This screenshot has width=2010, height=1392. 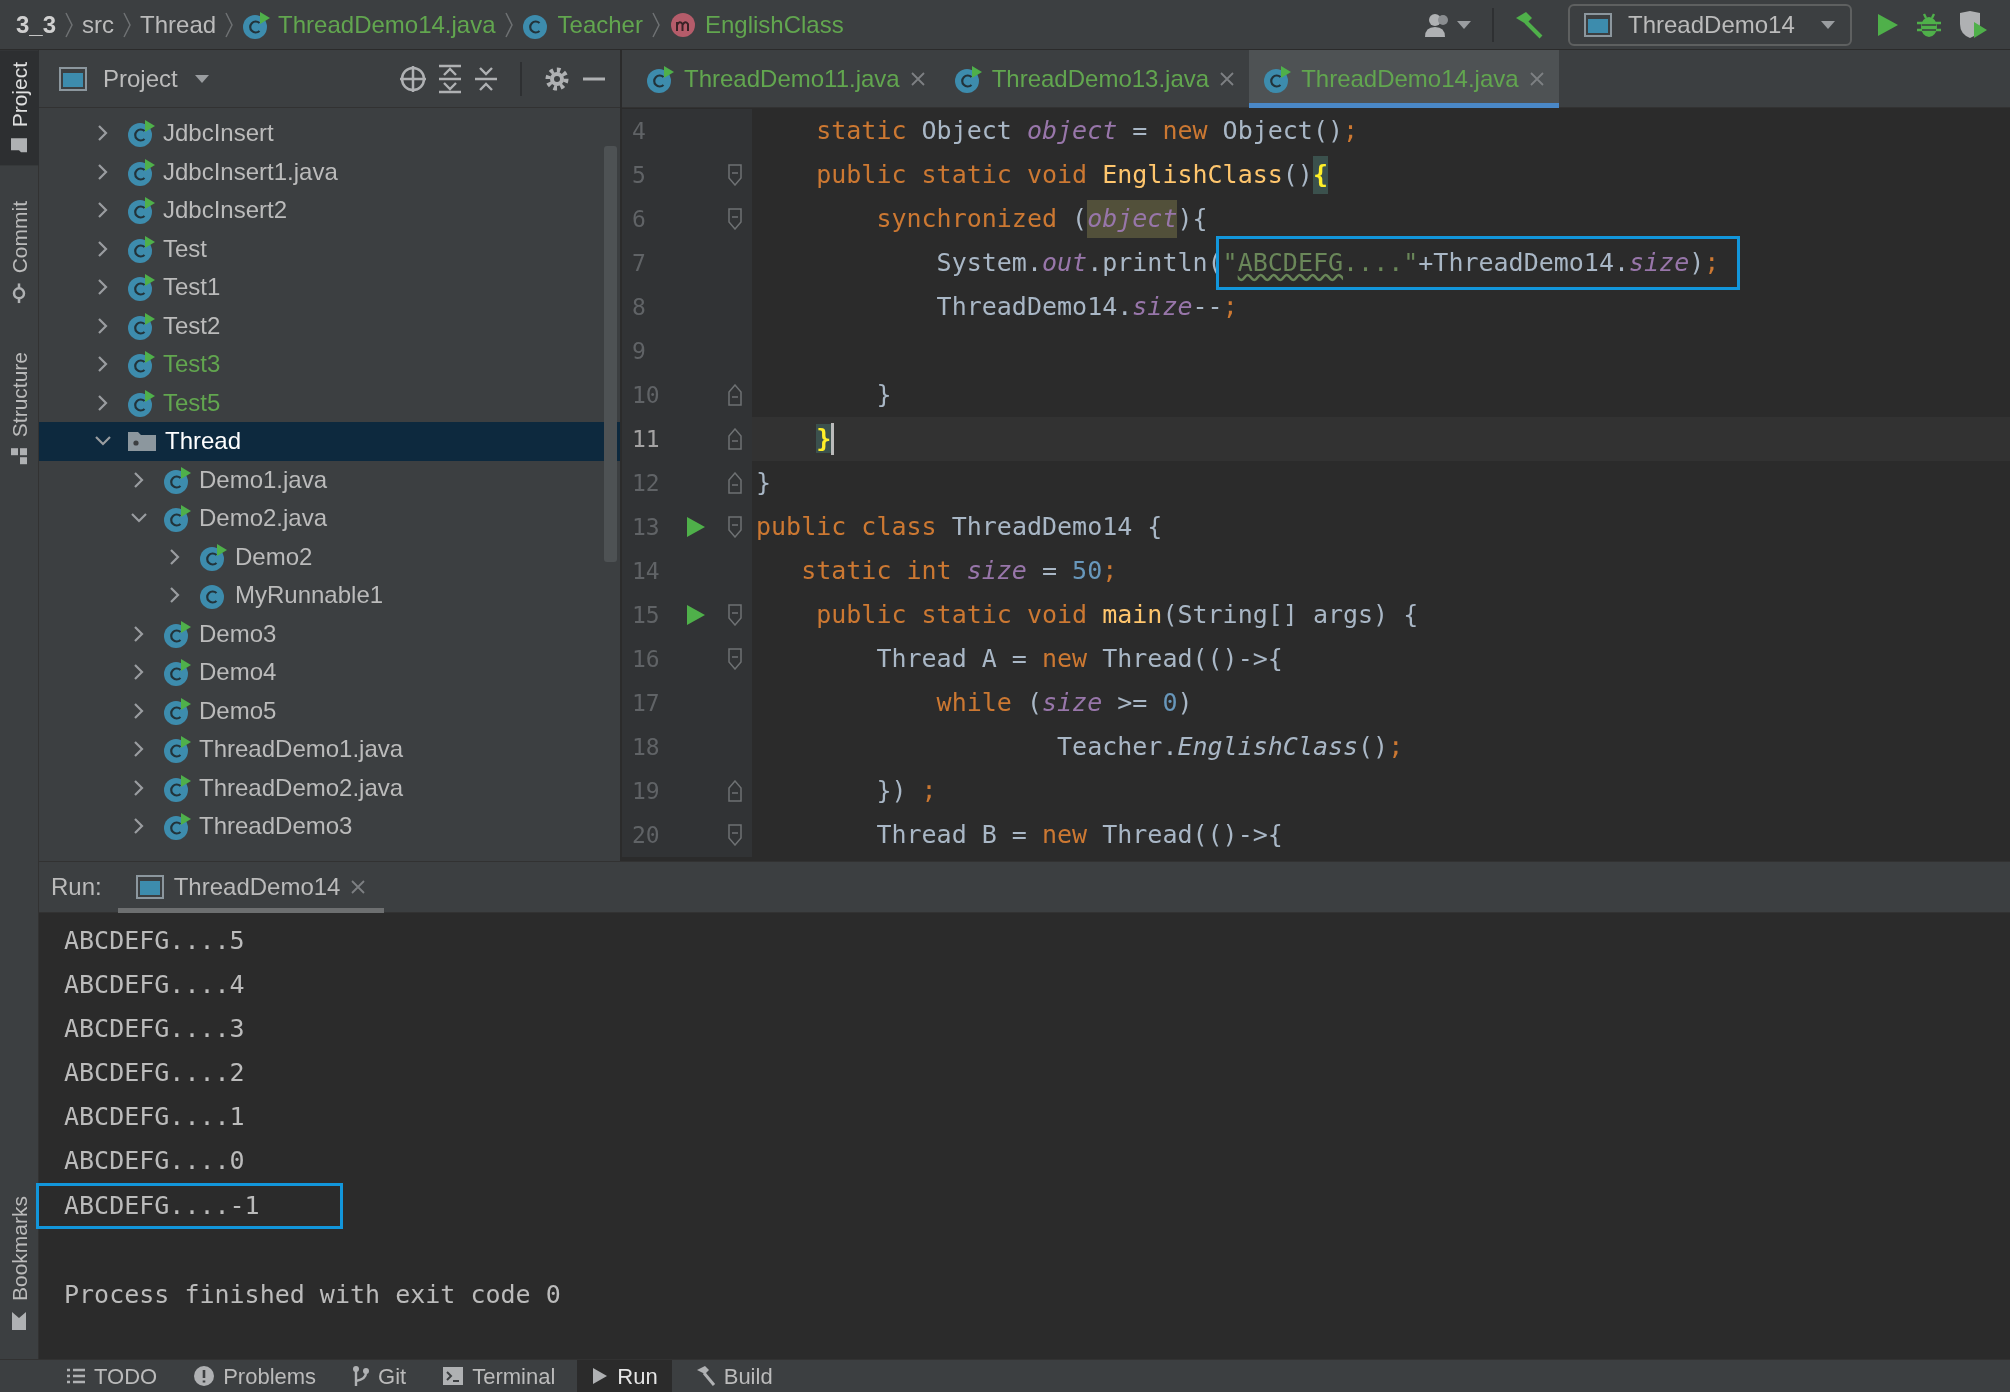 What do you see at coordinates (301, 749) in the screenshot?
I see `tree-label: ThreadDemo1.java` at bounding box center [301, 749].